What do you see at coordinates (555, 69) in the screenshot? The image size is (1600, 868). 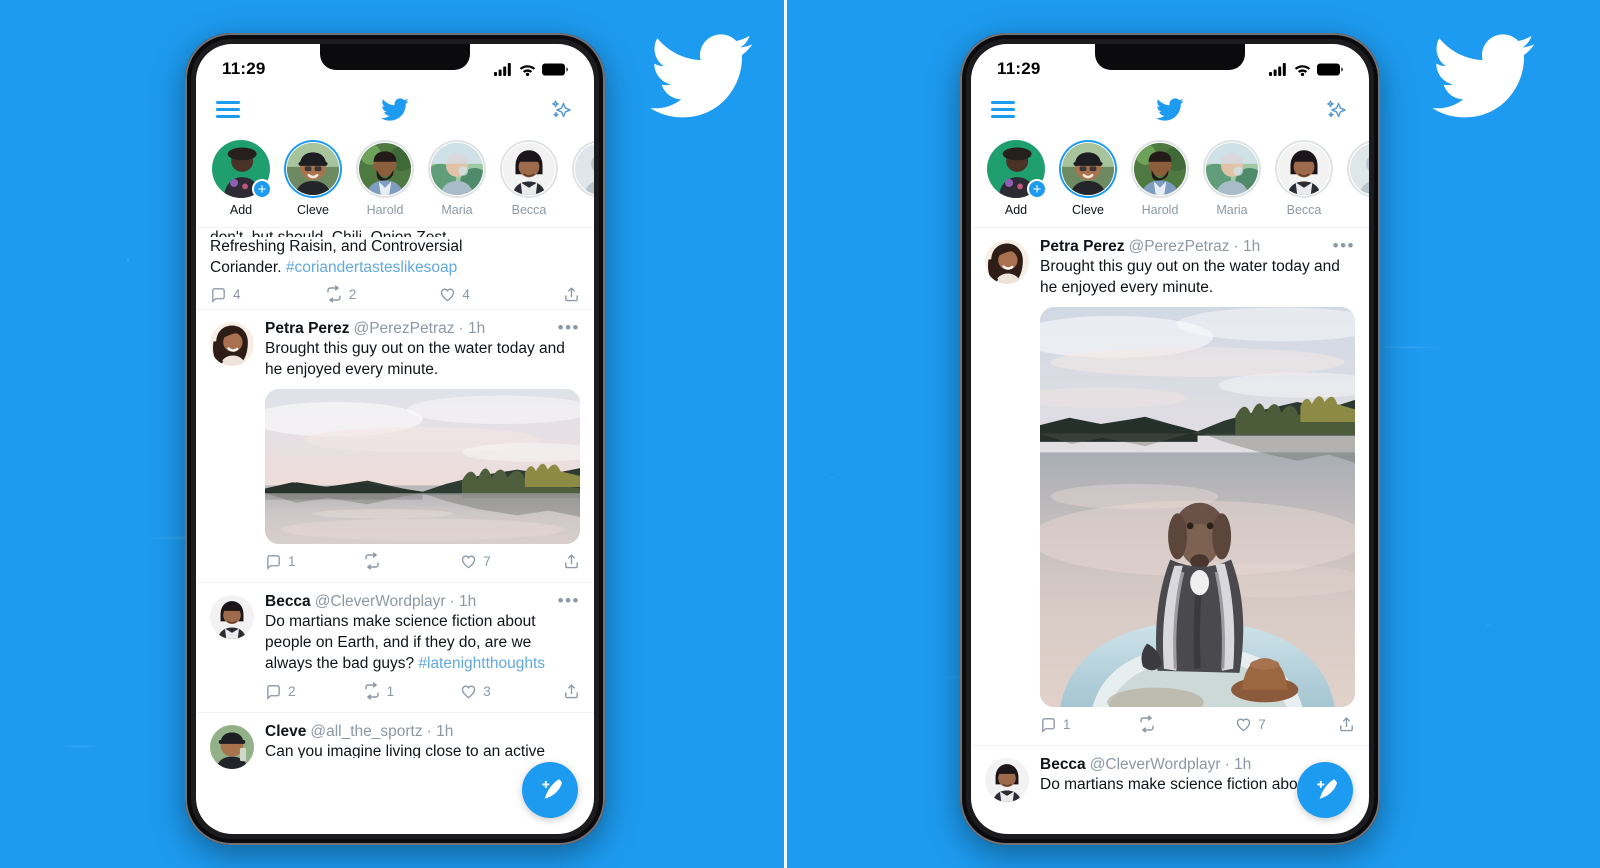 I see `battery-full-icon` at bounding box center [555, 69].